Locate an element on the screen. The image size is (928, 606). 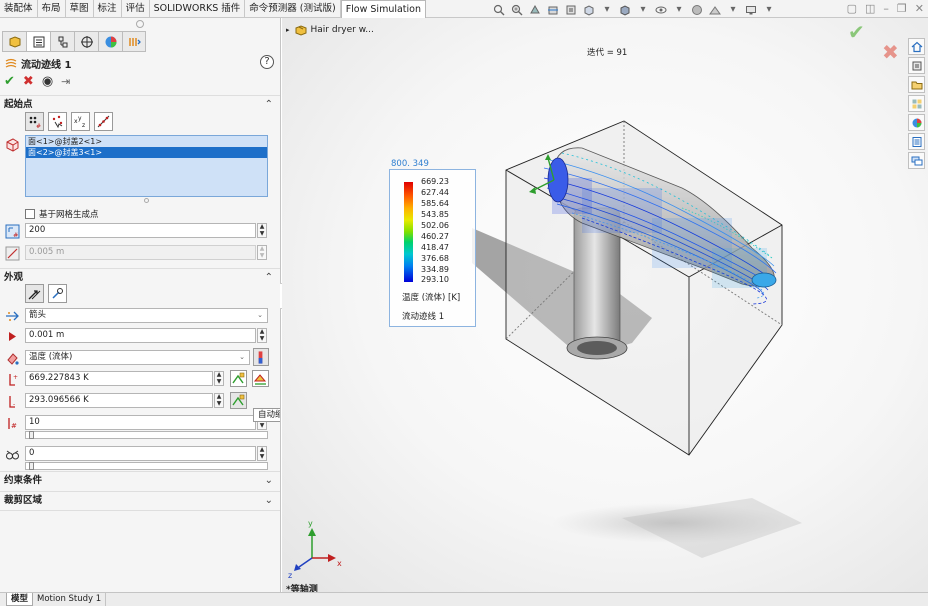
help-button: ? is located at coordinates (267, 62).